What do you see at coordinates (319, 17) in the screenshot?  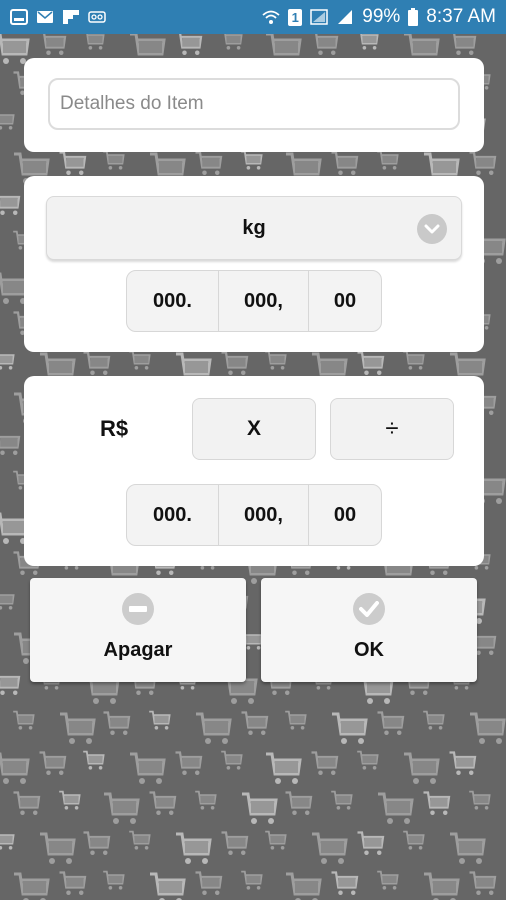 I see `mobile-data-icon` at bounding box center [319, 17].